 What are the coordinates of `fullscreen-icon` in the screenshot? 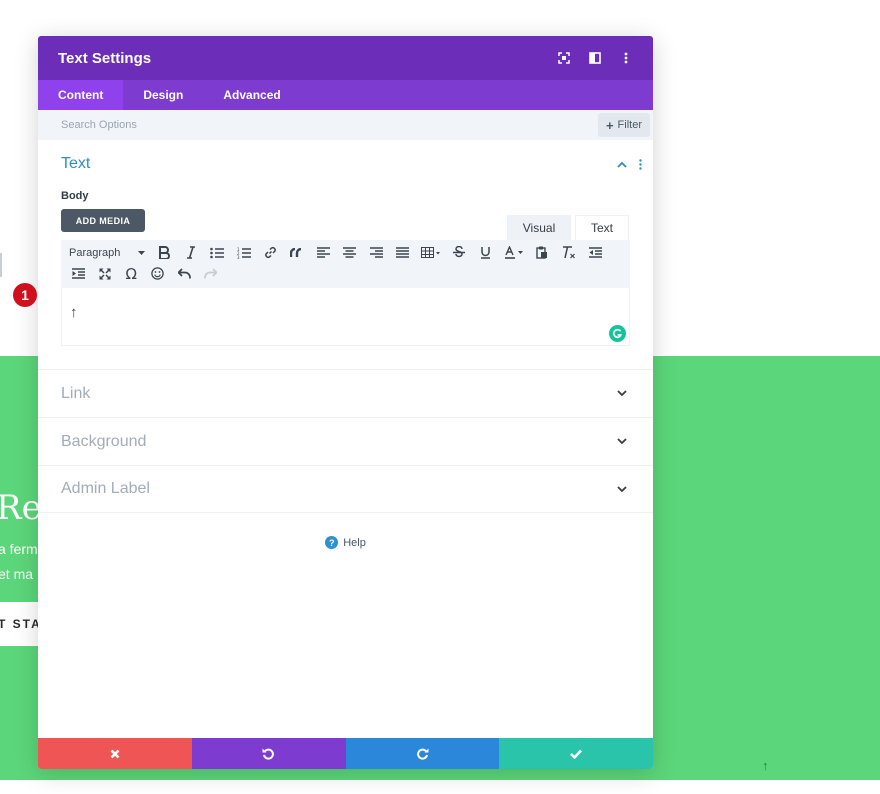 It's located at (105, 273).